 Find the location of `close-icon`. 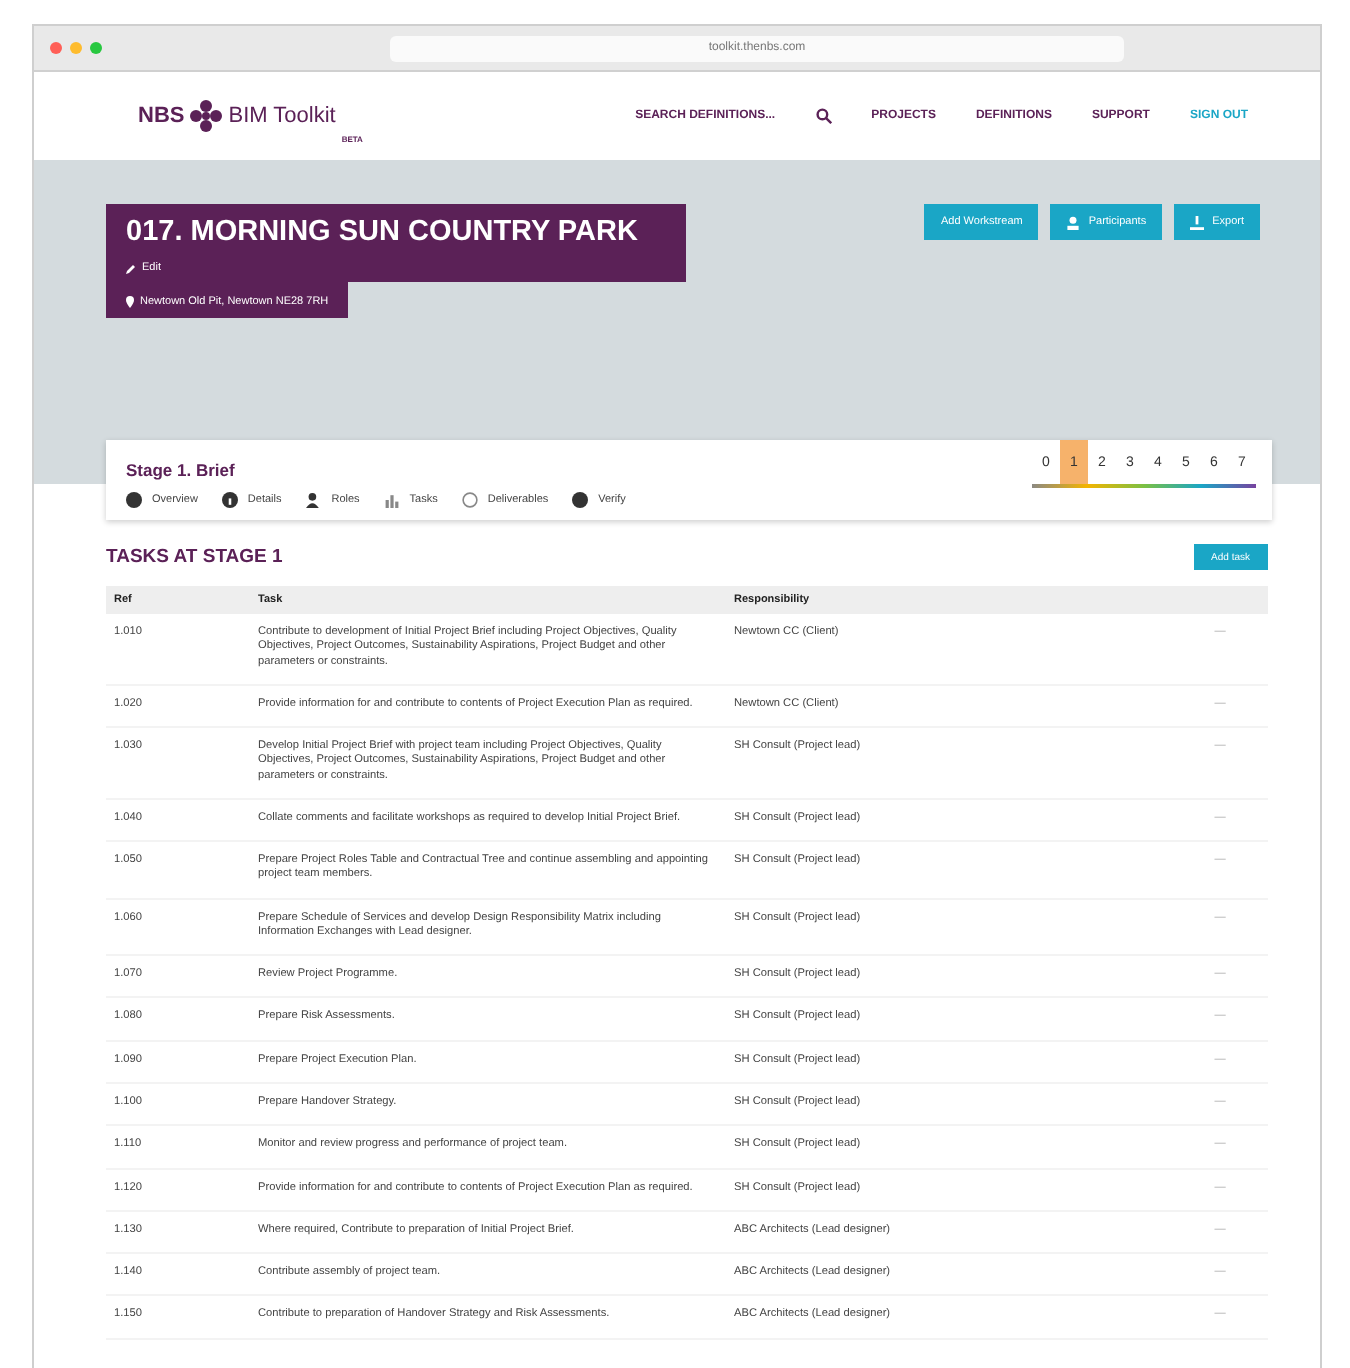

close-icon is located at coordinates (56, 48).